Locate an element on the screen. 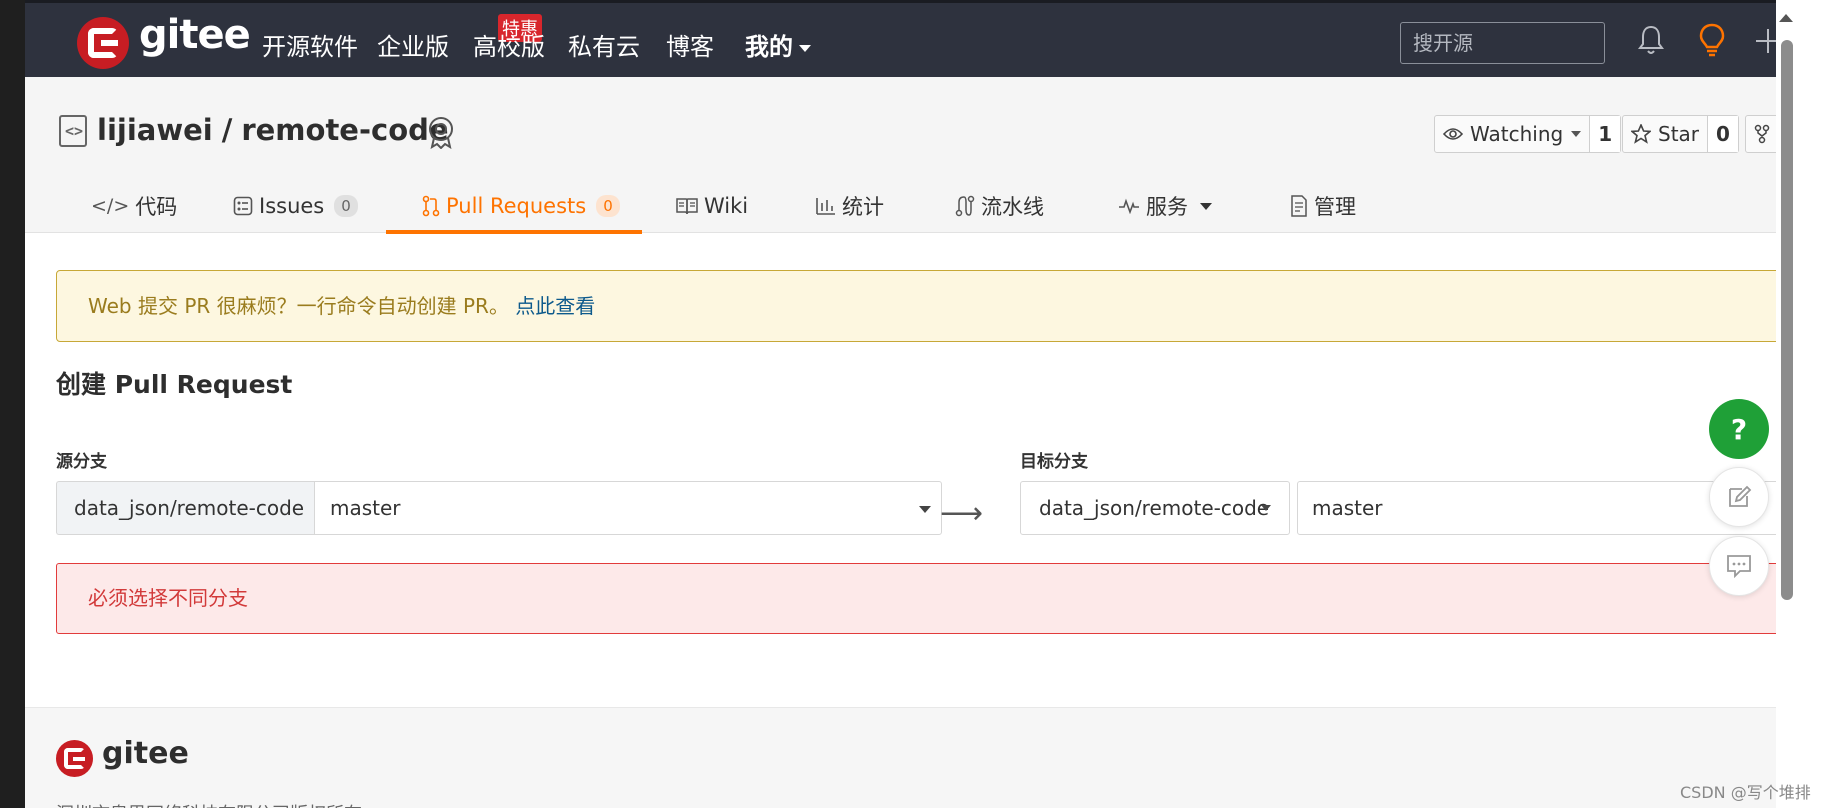  star-label: Star is located at coordinates (1679, 134).